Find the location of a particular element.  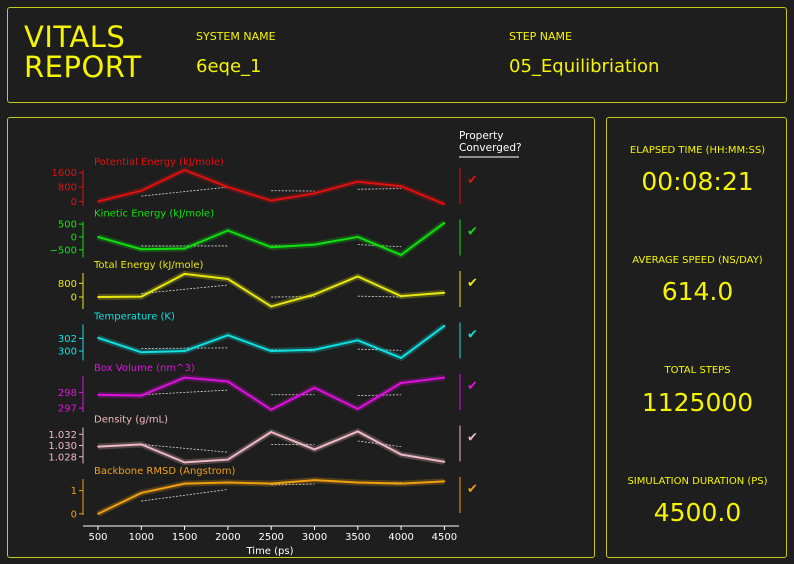

x-tick-label: 2500 is located at coordinates (270, 537).